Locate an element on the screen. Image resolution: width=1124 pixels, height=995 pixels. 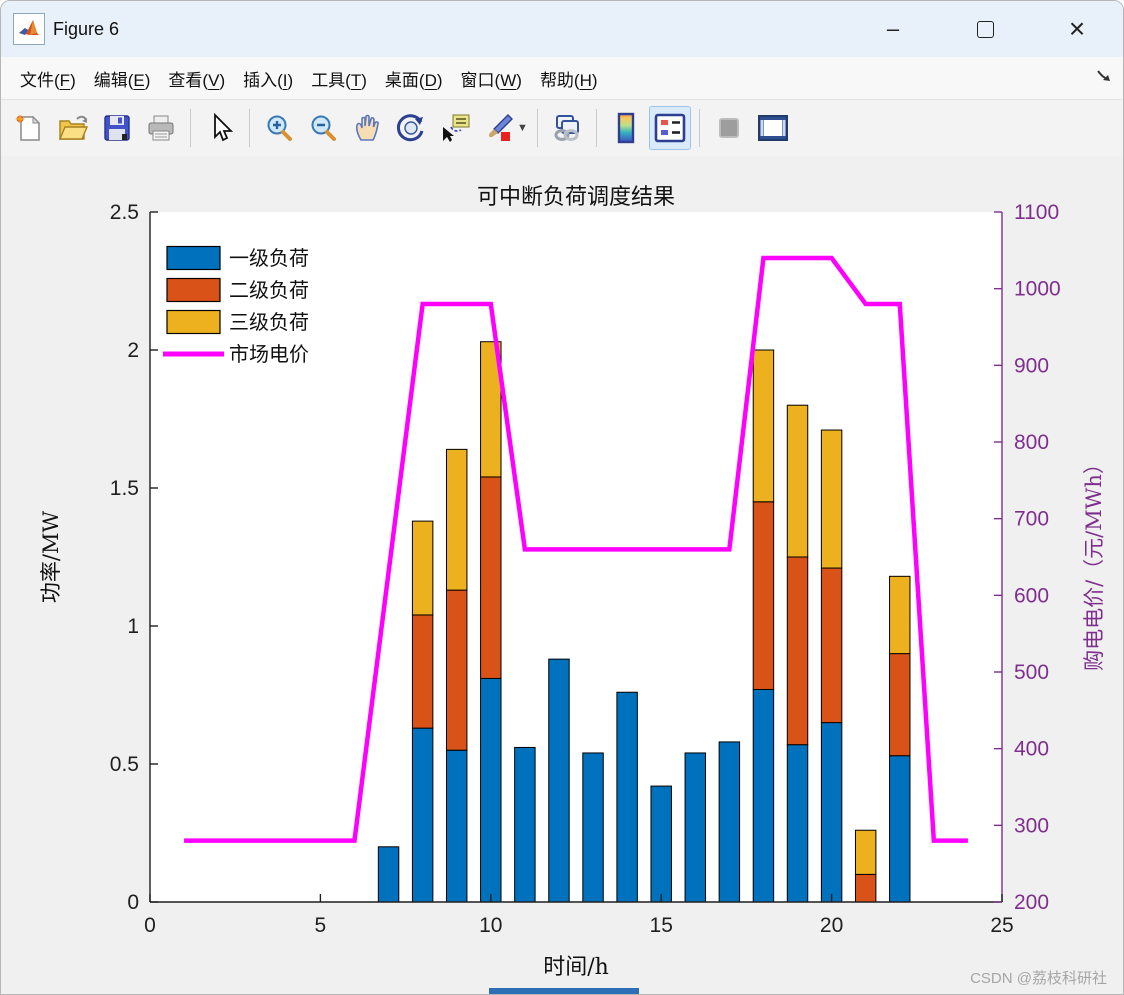
hide-plot-tools-icon is located at coordinates (729, 128).